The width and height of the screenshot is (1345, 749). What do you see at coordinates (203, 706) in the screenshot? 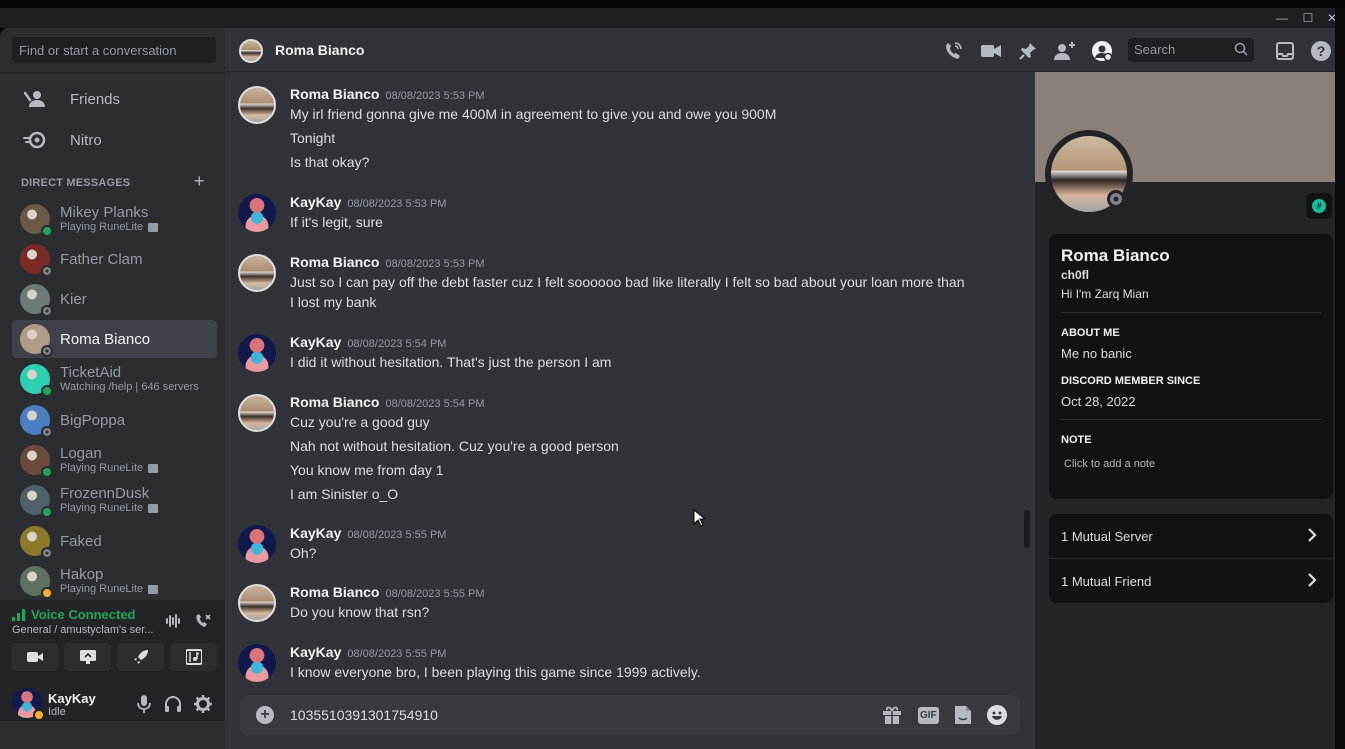
I see `user-settings-button` at bounding box center [203, 706].